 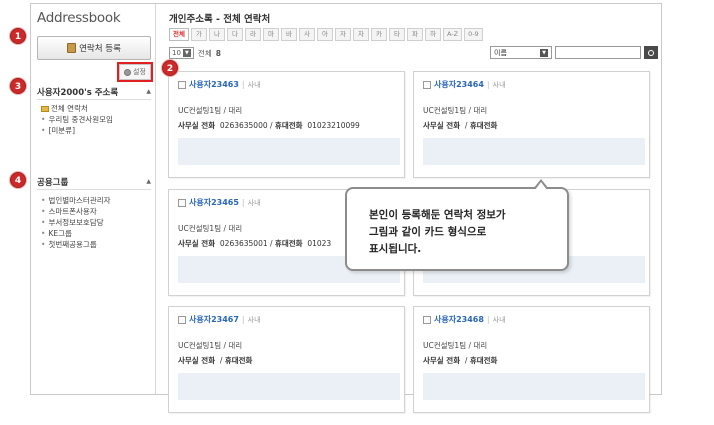 I want to click on app-title: Addressbook, so click(x=79, y=18).